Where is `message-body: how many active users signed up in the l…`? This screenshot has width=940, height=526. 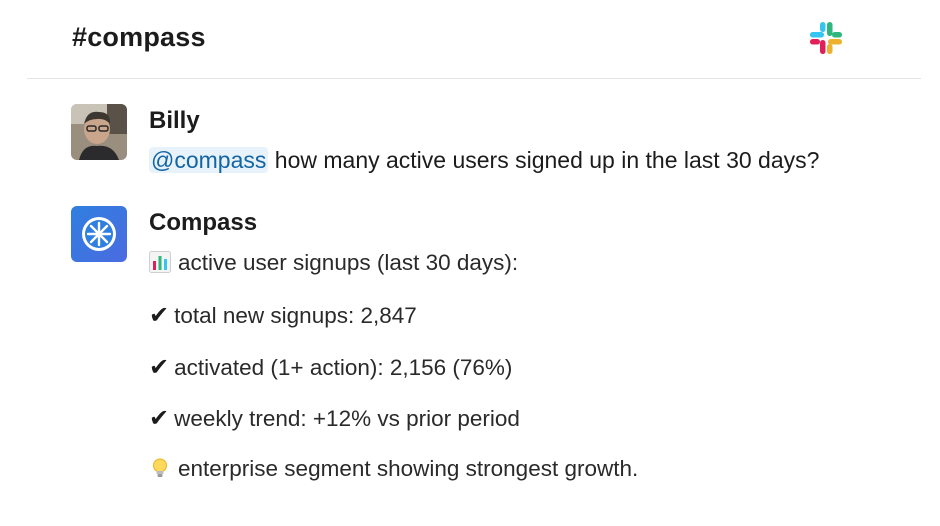
message-body: how many active users signed up in the l… is located at coordinates (544, 160).